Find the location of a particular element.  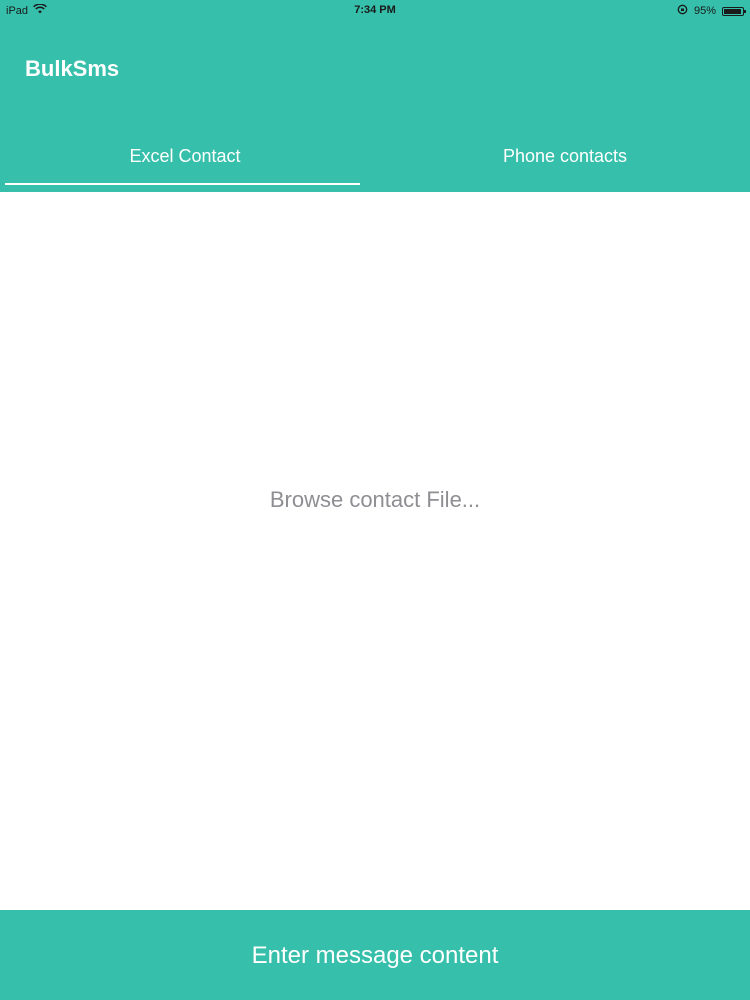

status-right: 95% is located at coordinates (711, 11).